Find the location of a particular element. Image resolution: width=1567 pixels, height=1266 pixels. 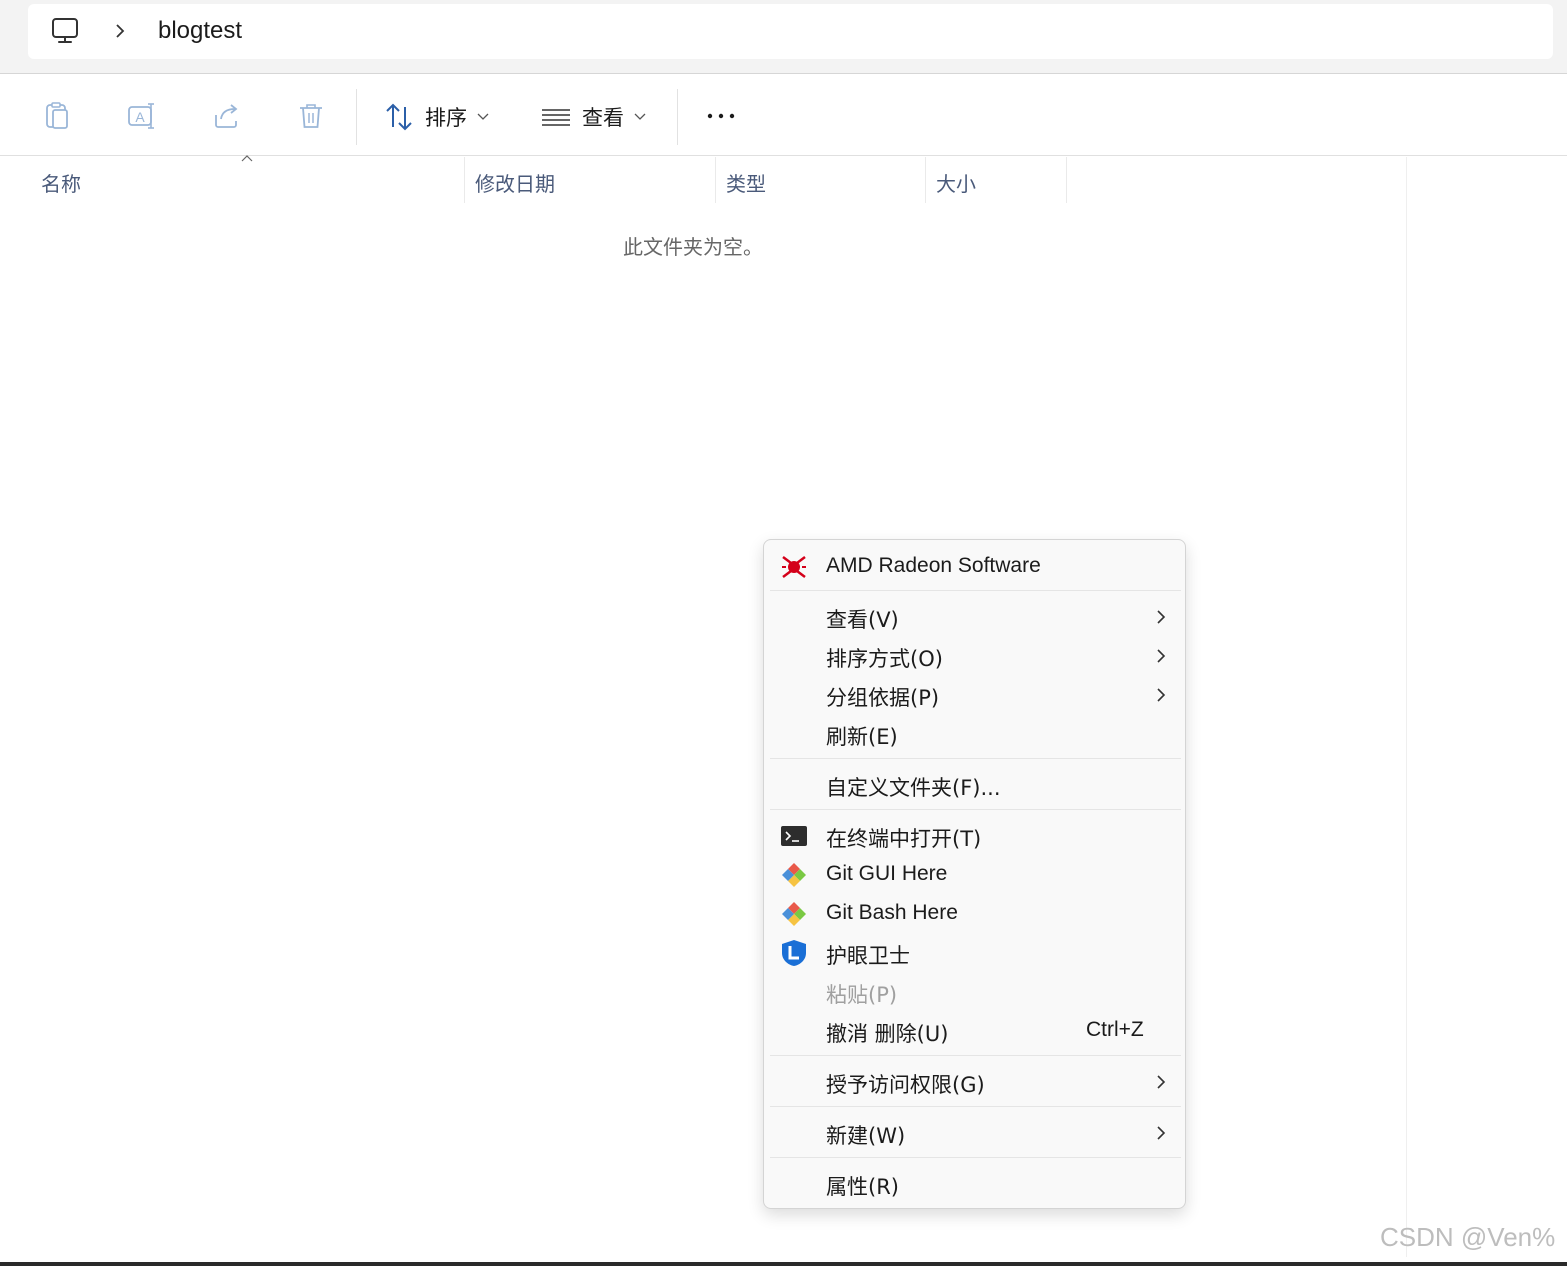

menu-item-label: 查看(V) is located at coordinates (862, 620).